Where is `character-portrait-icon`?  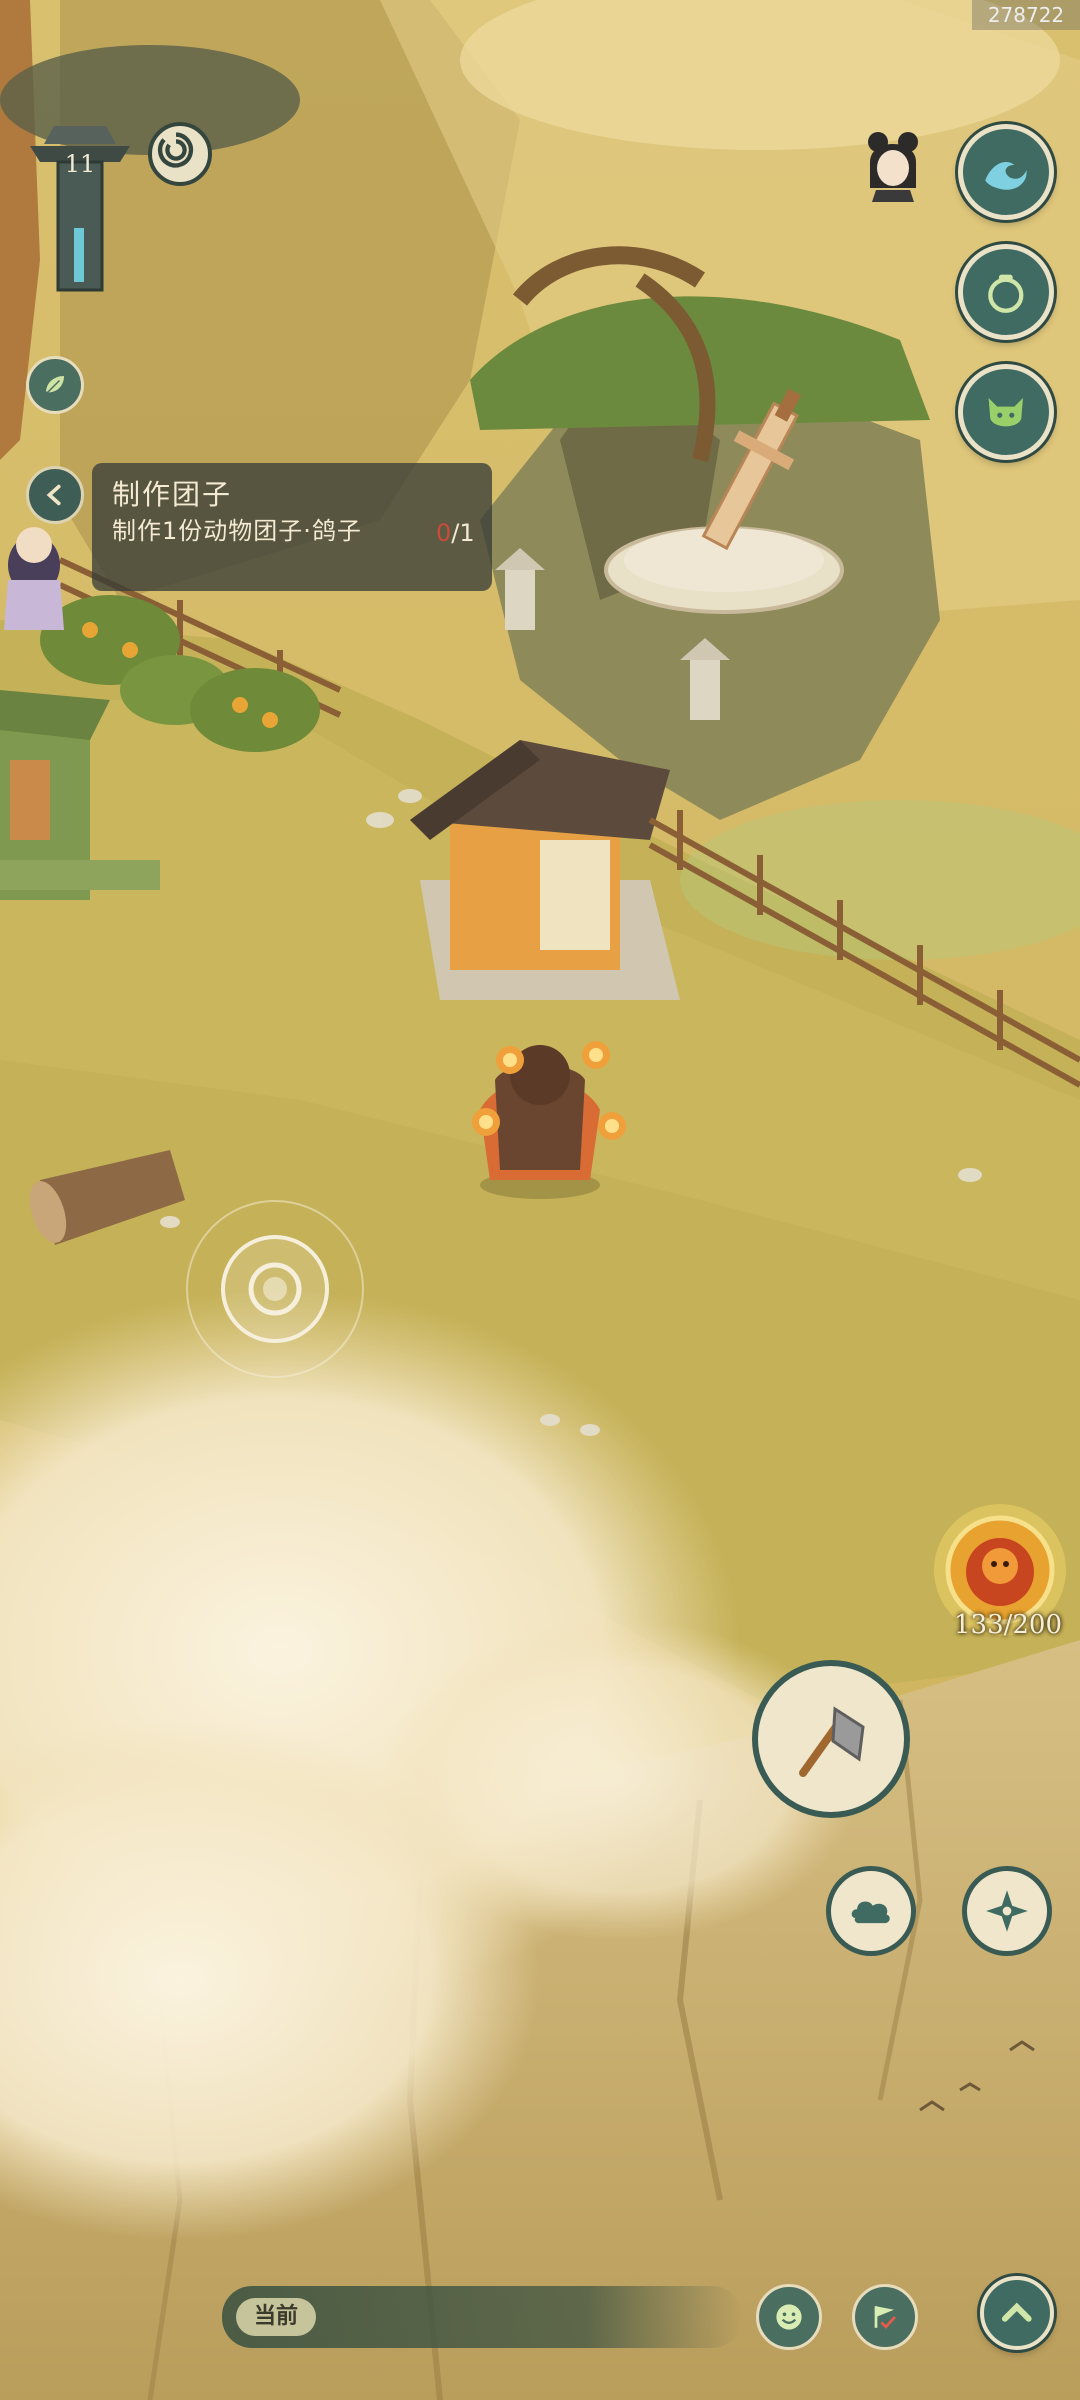
character-portrait-icon is located at coordinates (893, 165).